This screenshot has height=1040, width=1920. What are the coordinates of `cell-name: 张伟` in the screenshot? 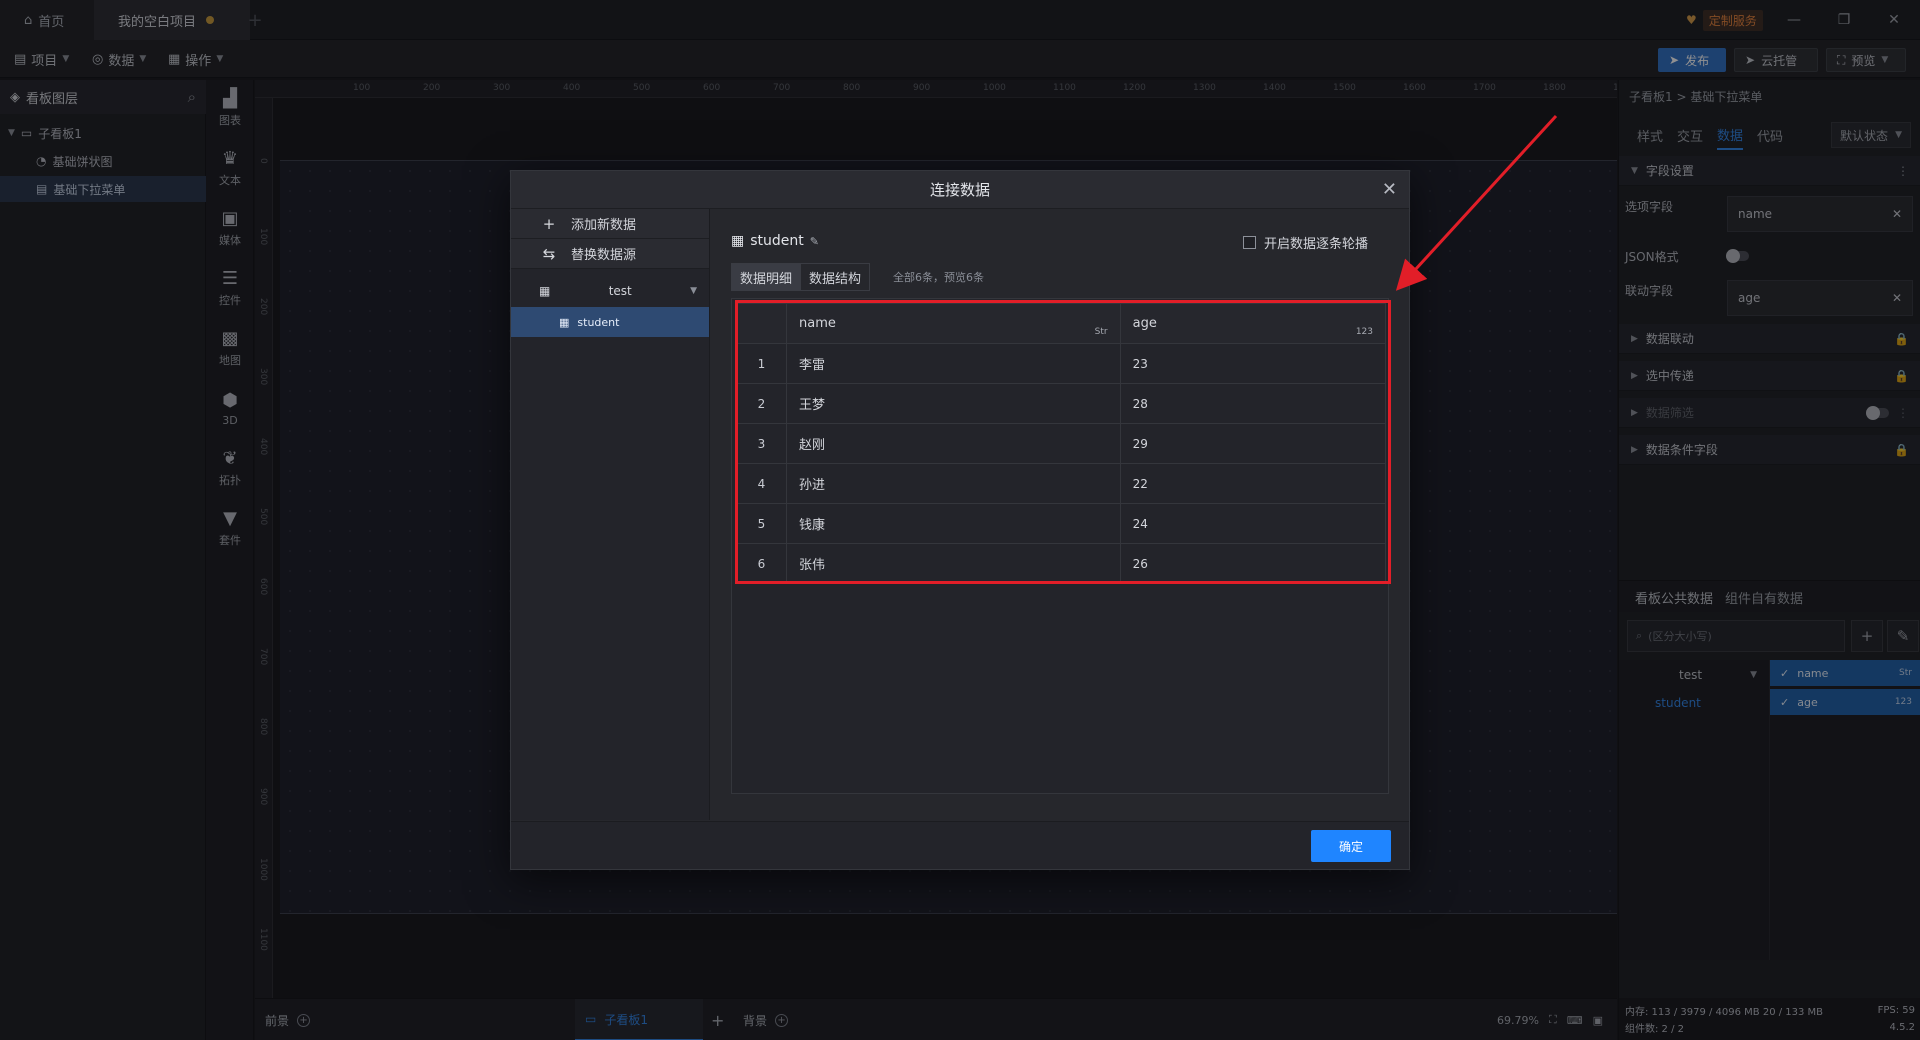 It's located at (953, 563).